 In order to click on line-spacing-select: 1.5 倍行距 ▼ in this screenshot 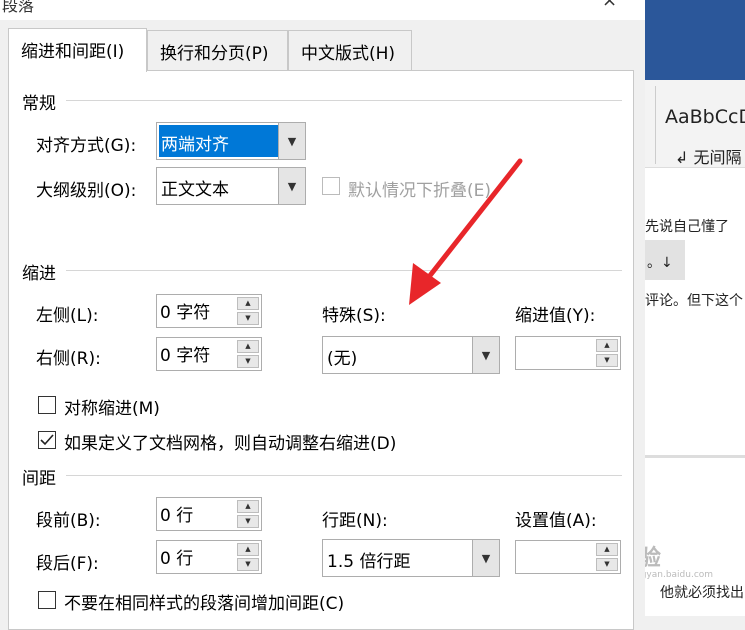, I will do `click(411, 558)`.